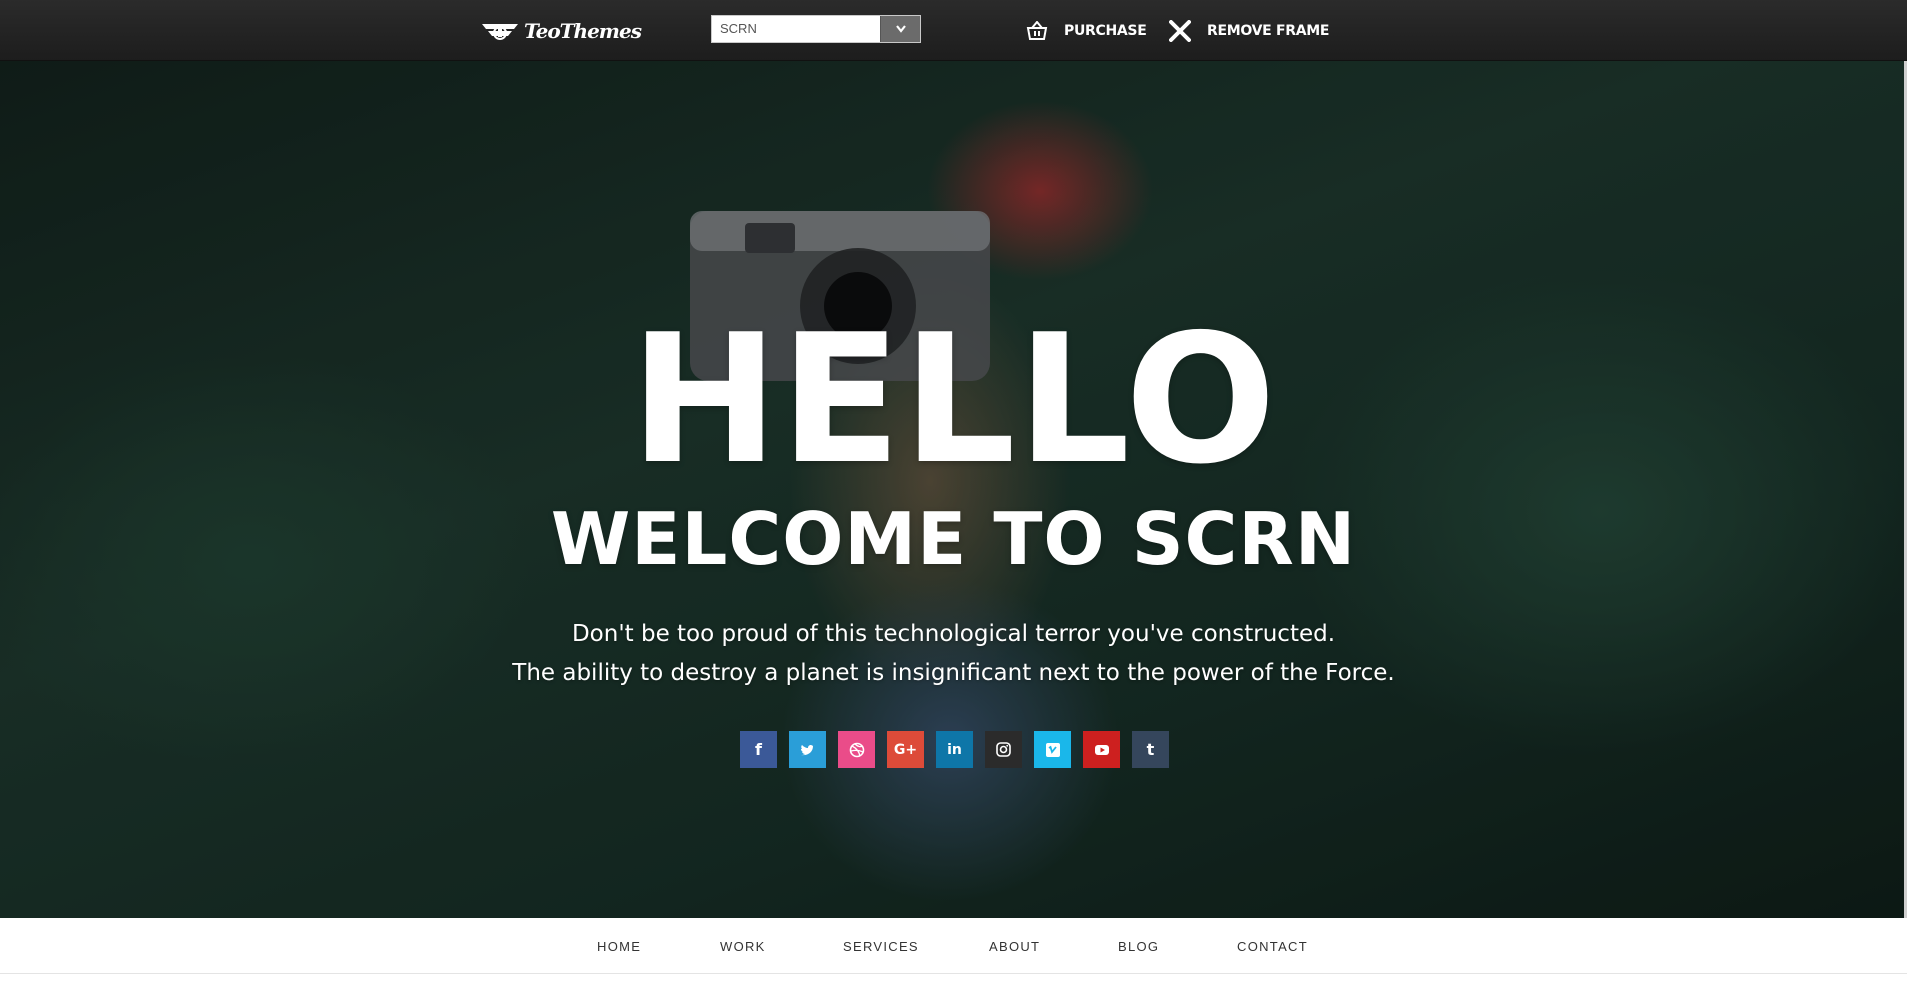 The height and width of the screenshot is (982, 1907). I want to click on chevron-down-icon, so click(900, 29).